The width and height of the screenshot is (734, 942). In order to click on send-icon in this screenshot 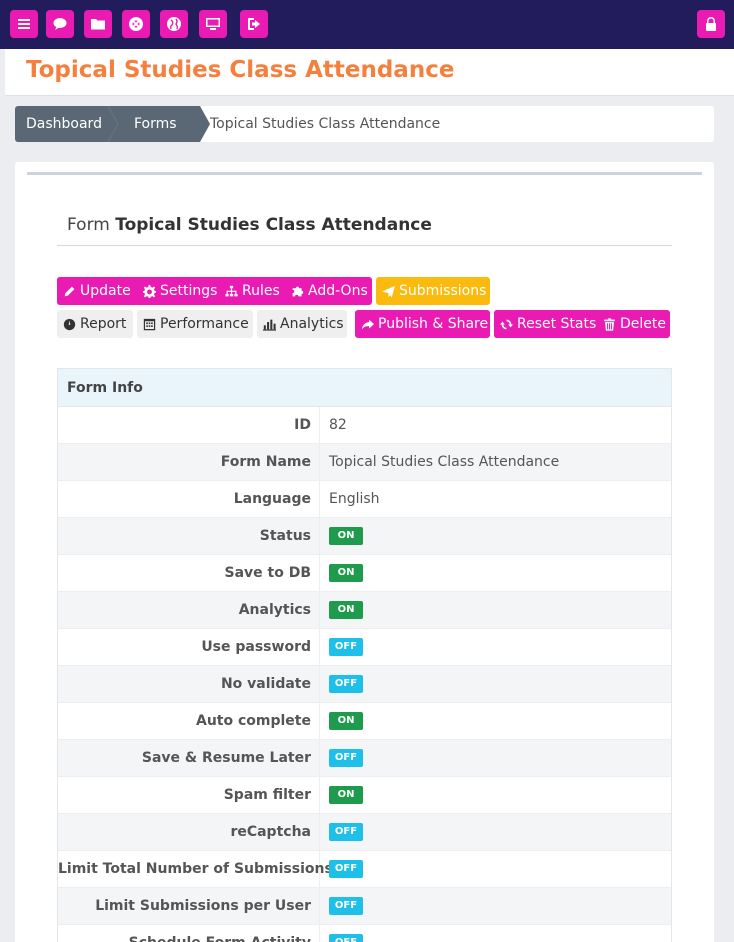, I will do `click(388, 291)`.